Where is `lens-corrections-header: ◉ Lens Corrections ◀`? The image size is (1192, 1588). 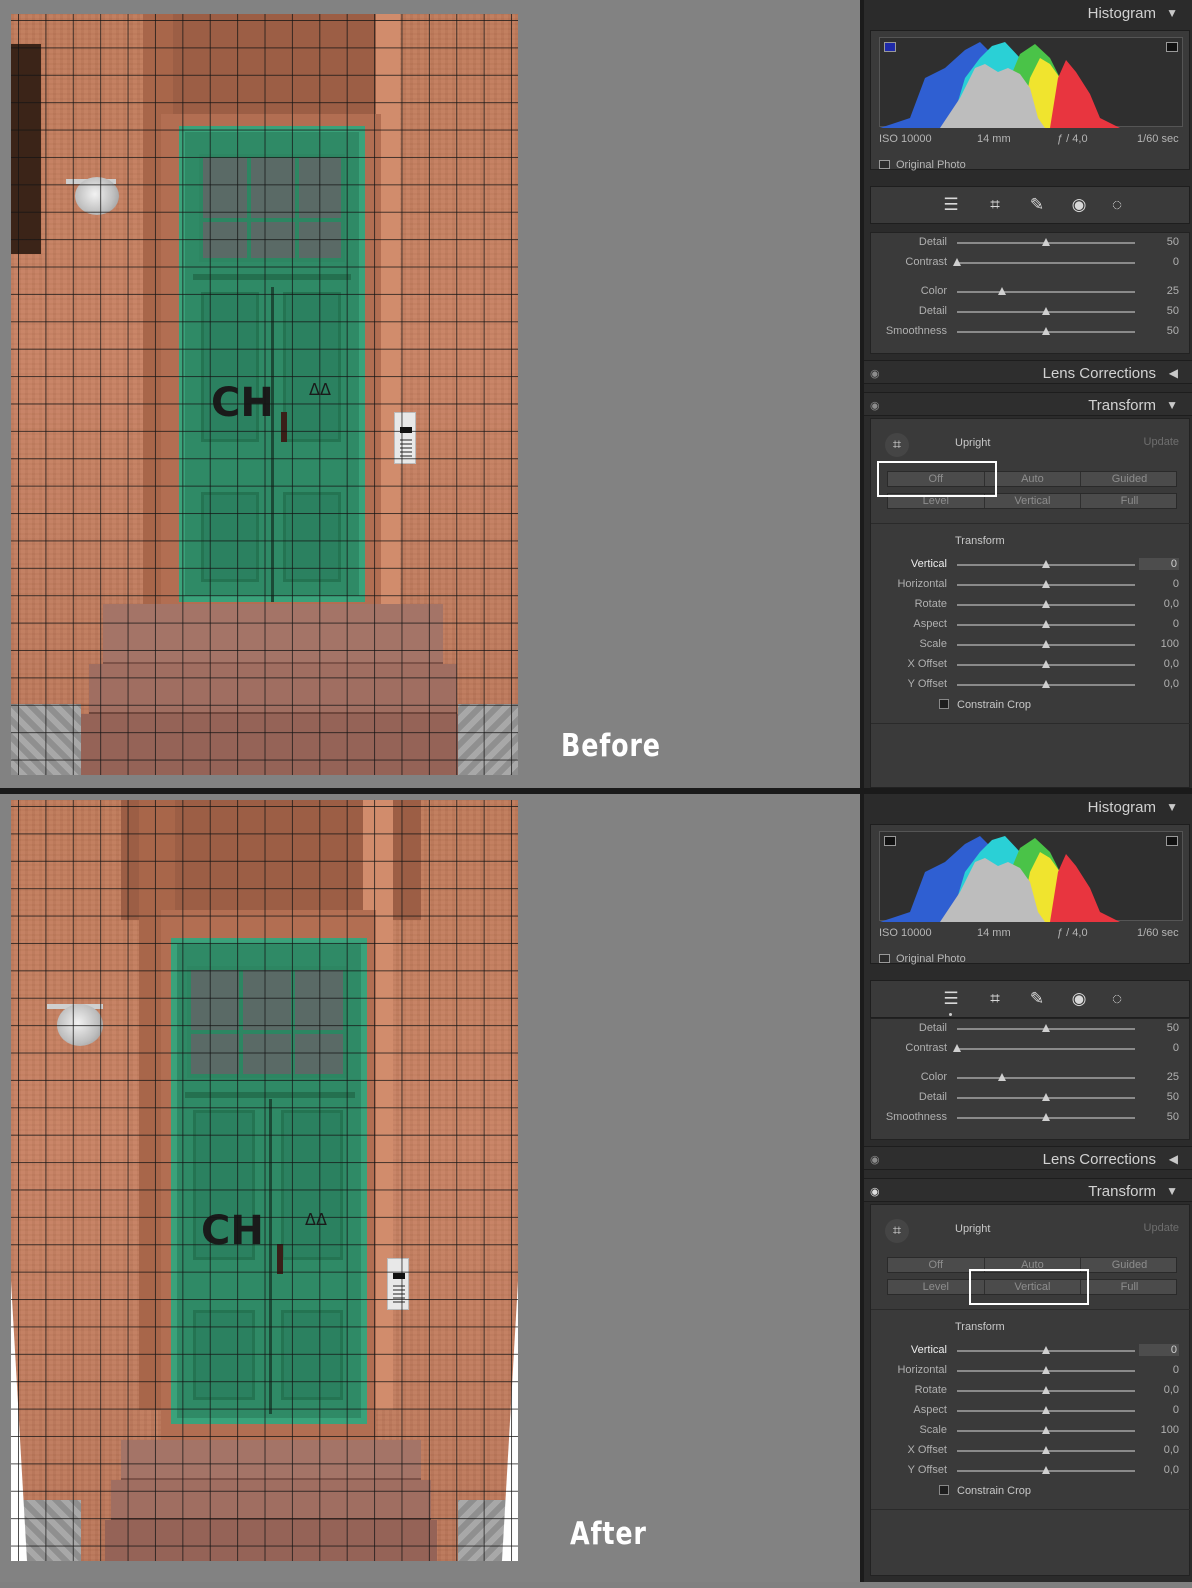 lens-corrections-header: ◉ Lens Corrections ◀ is located at coordinates (1028, 372).